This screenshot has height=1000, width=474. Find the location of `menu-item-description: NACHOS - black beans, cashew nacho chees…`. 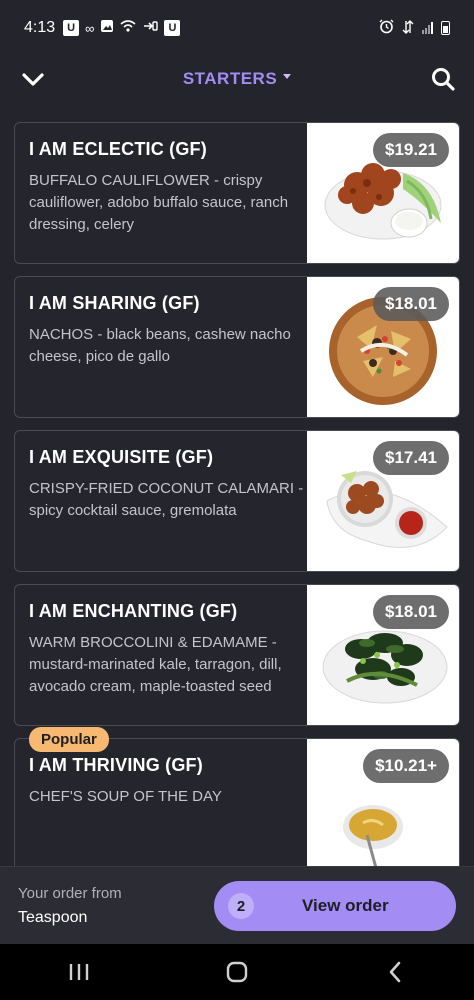

menu-item-description: NACHOS - black beans, cashew nacho chees… is located at coordinates (160, 345).